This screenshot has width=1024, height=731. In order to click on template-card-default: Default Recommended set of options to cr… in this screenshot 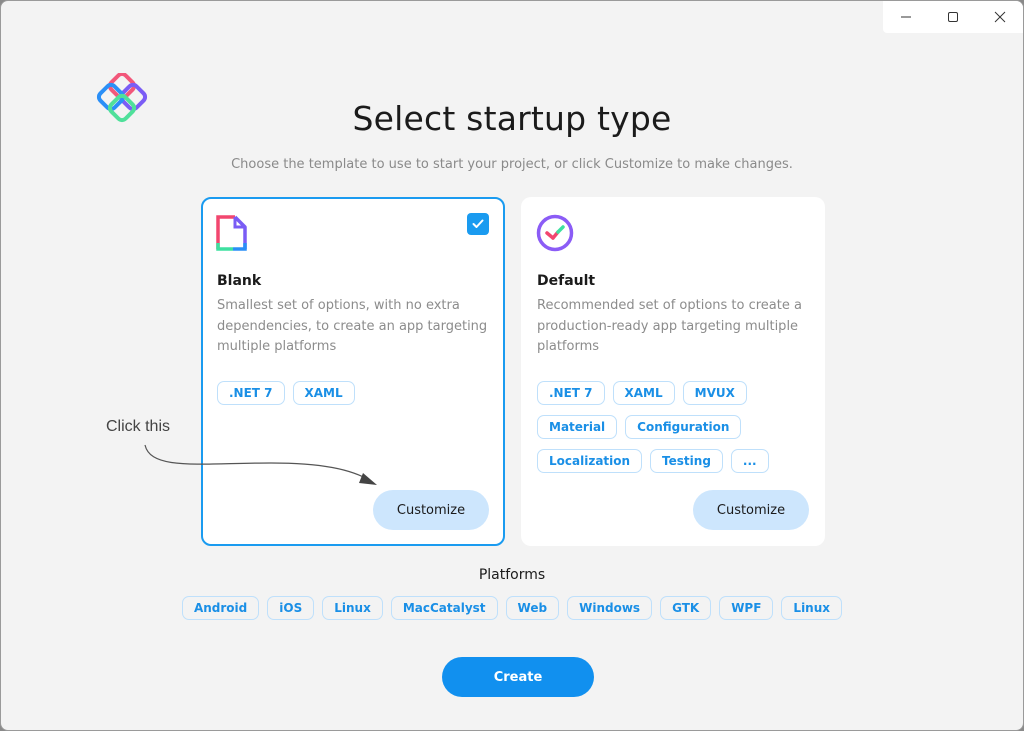, I will do `click(673, 371)`.